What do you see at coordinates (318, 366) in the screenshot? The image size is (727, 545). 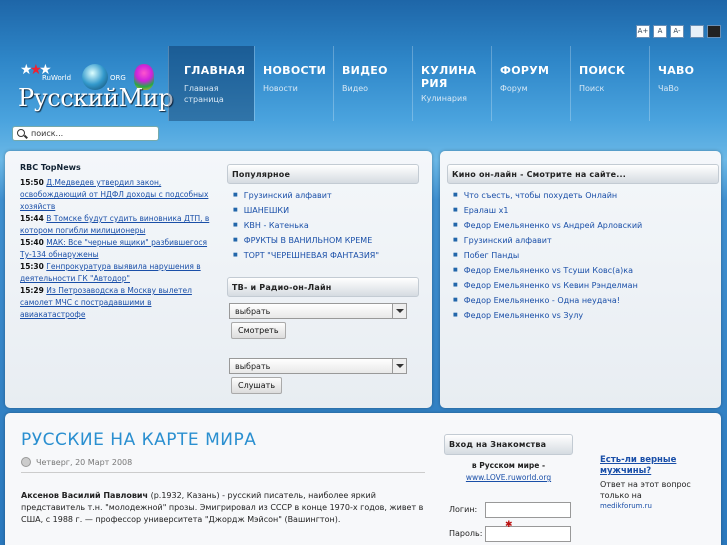 I see `radio-select: выбрать` at bounding box center [318, 366].